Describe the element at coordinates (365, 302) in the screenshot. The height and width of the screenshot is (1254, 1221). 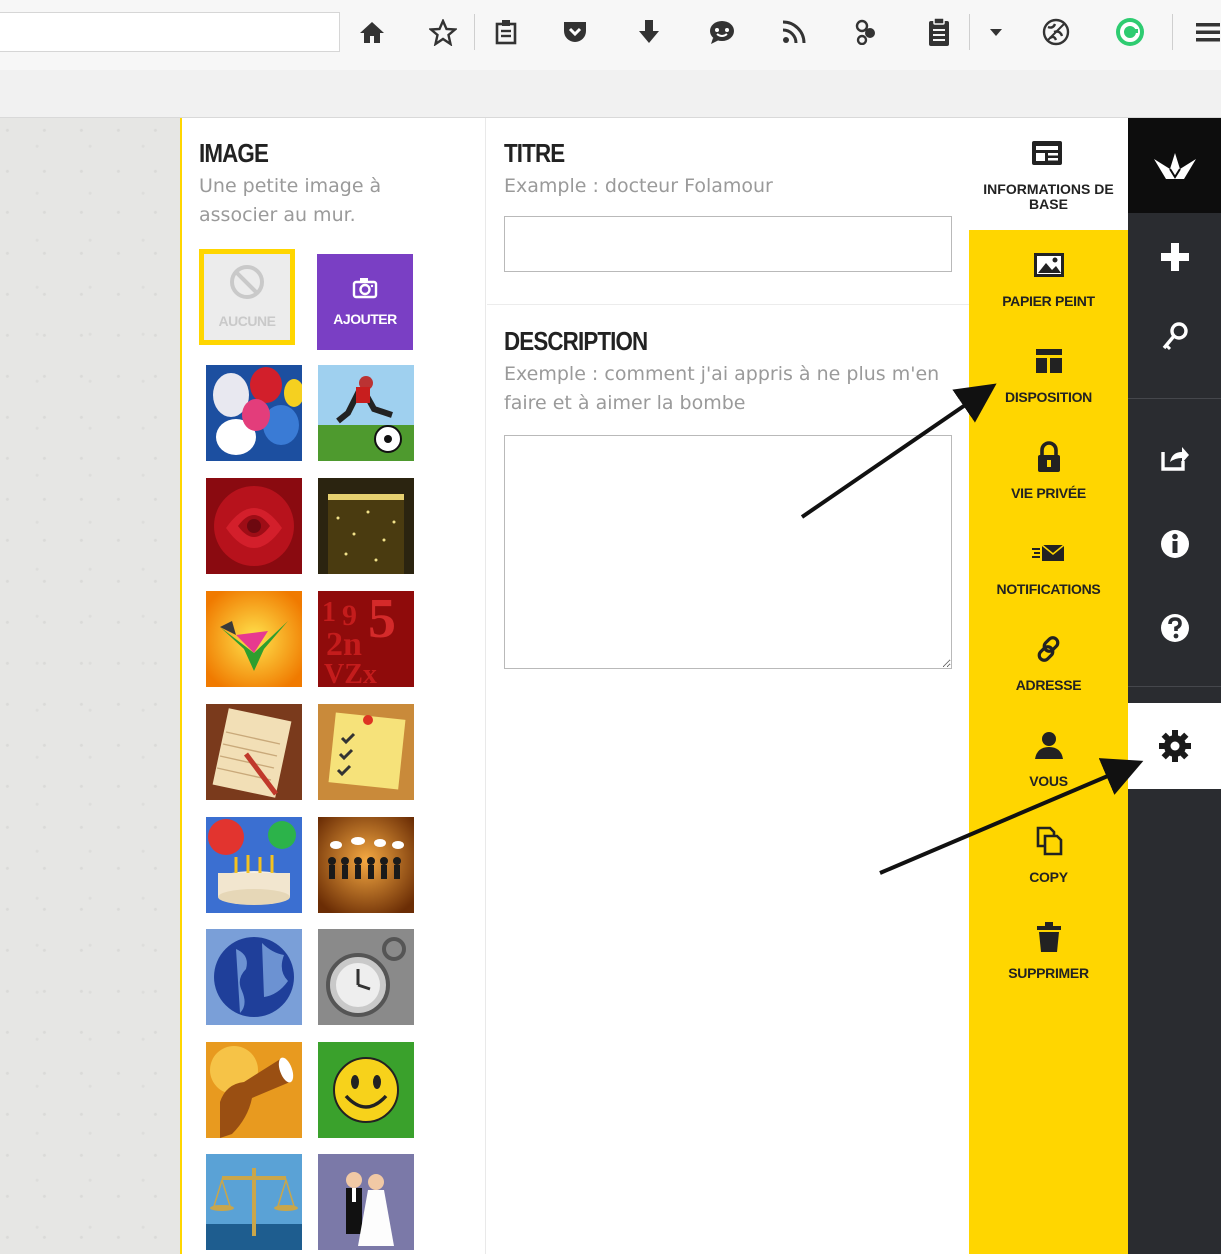
I see `add-image-button: AJOUTER` at that location.